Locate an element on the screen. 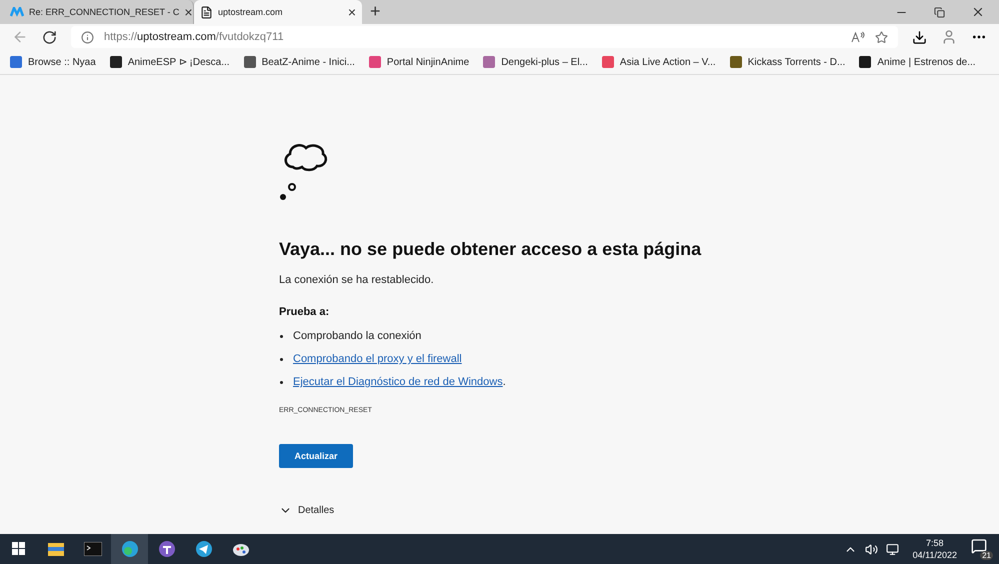  bookmark-link: Portal NinjinAnime is located at coordinates (419, 62).